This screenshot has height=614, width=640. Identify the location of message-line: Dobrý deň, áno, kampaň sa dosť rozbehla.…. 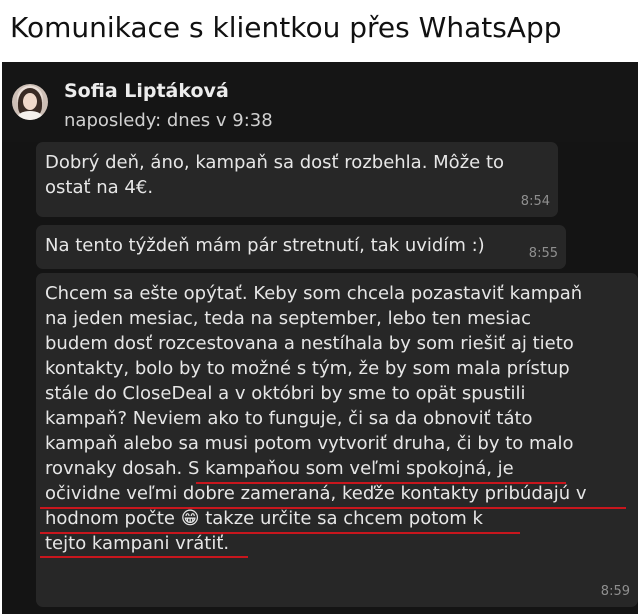
(275, 162).